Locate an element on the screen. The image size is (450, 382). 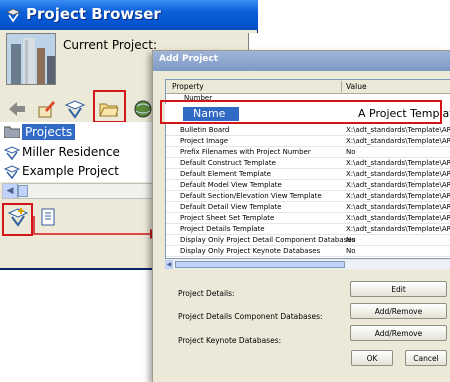
project-browser-titlebar: Project Browser is located at coordinates (129, 15).